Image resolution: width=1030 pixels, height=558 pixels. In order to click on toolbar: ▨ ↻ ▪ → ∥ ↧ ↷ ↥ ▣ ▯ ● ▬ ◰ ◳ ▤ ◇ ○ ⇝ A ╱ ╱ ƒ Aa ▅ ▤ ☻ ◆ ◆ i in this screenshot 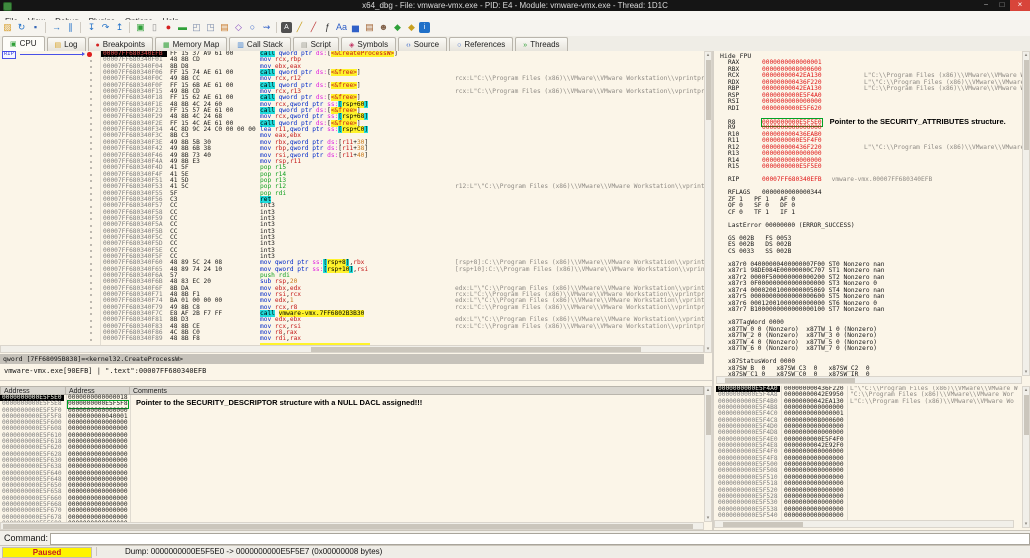, I will do `click(515, 28)`.